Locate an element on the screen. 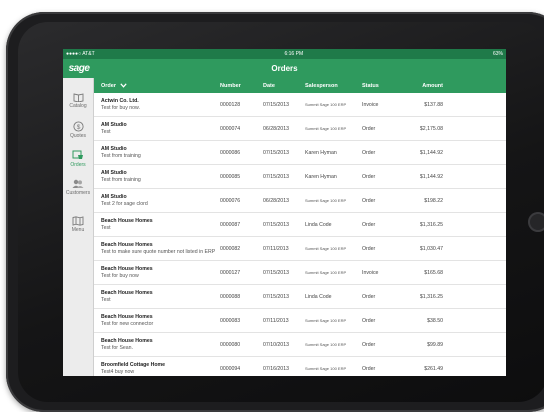  sidebar-item-orders: Orders is located at coordinates (78, 158).